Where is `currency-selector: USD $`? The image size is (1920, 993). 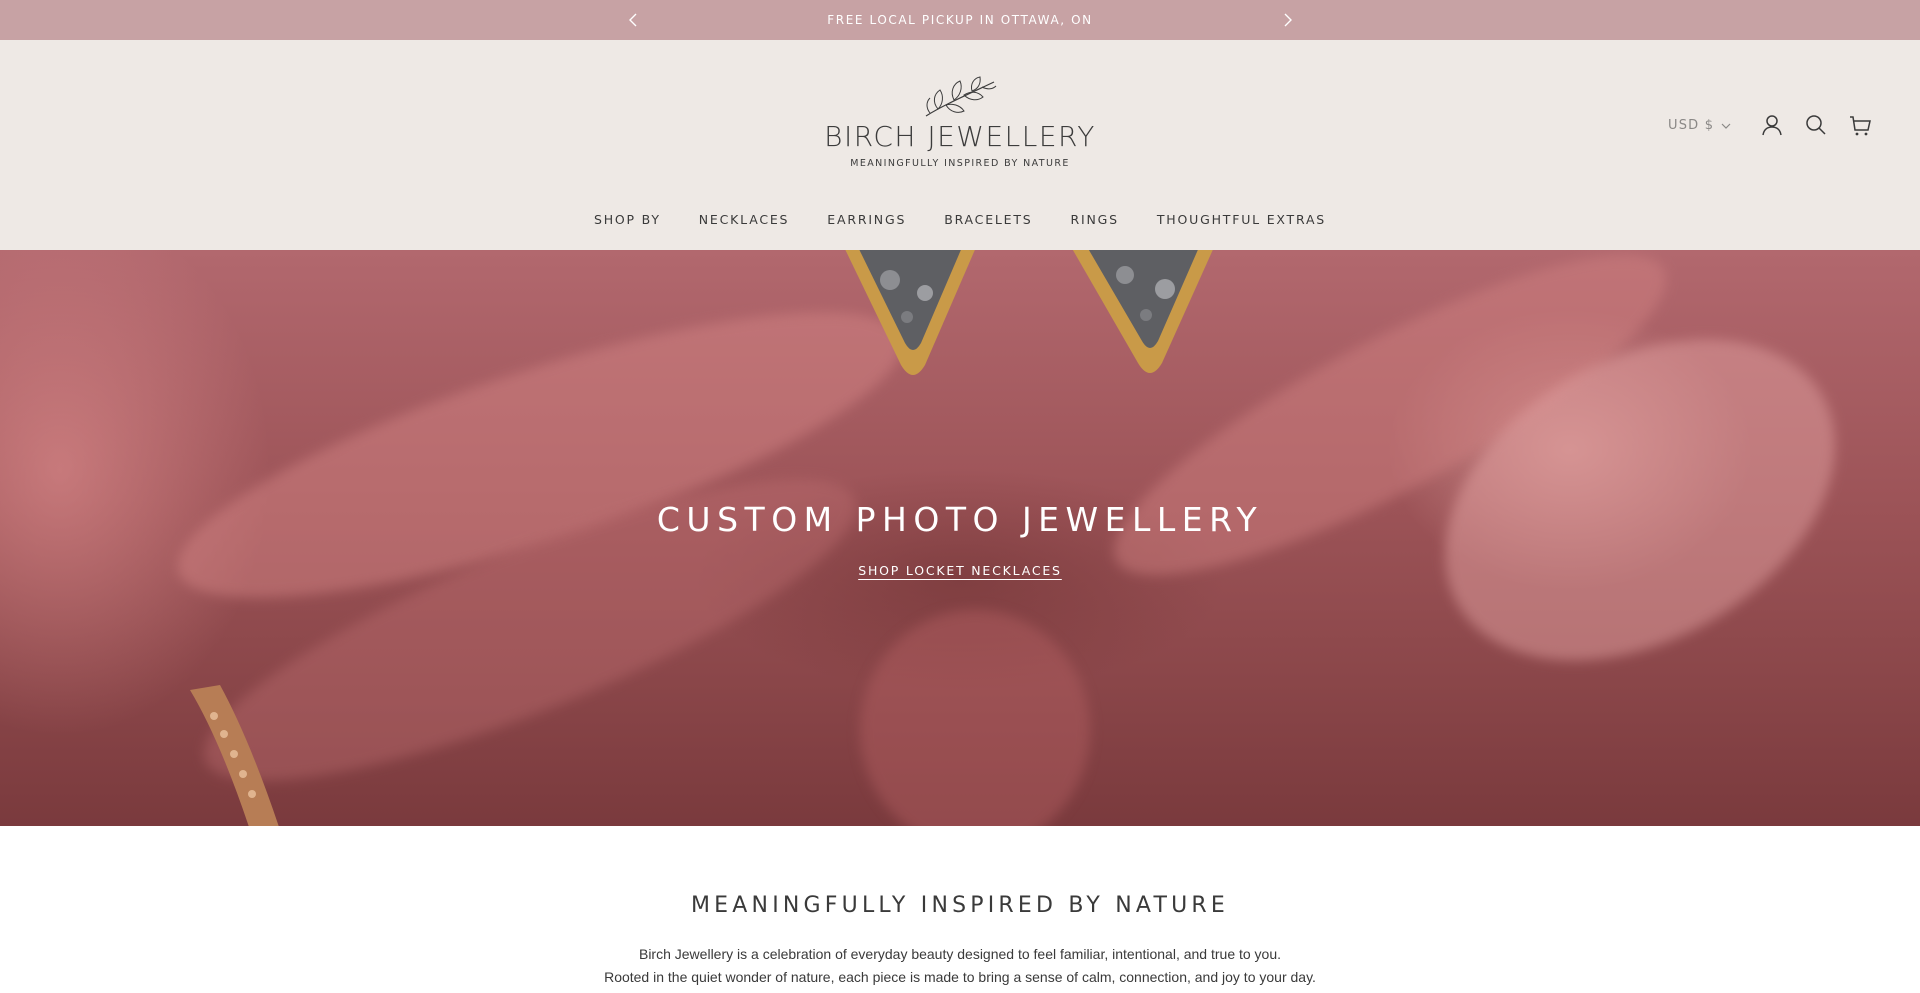
currency-selector: USD $ is located at coordinates (1691, 126).